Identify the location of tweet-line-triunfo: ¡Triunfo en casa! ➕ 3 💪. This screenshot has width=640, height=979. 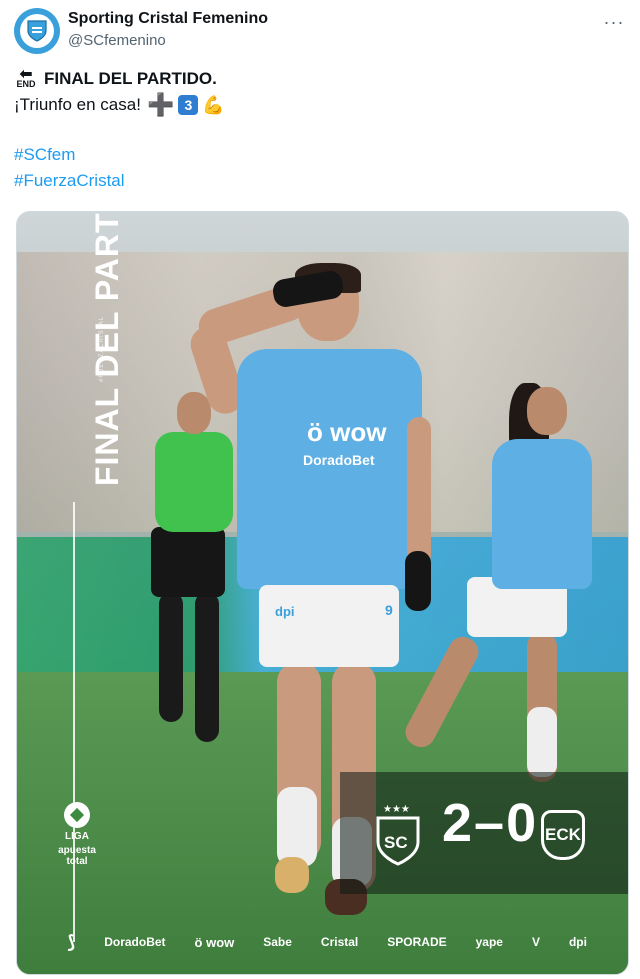
(320, 105).